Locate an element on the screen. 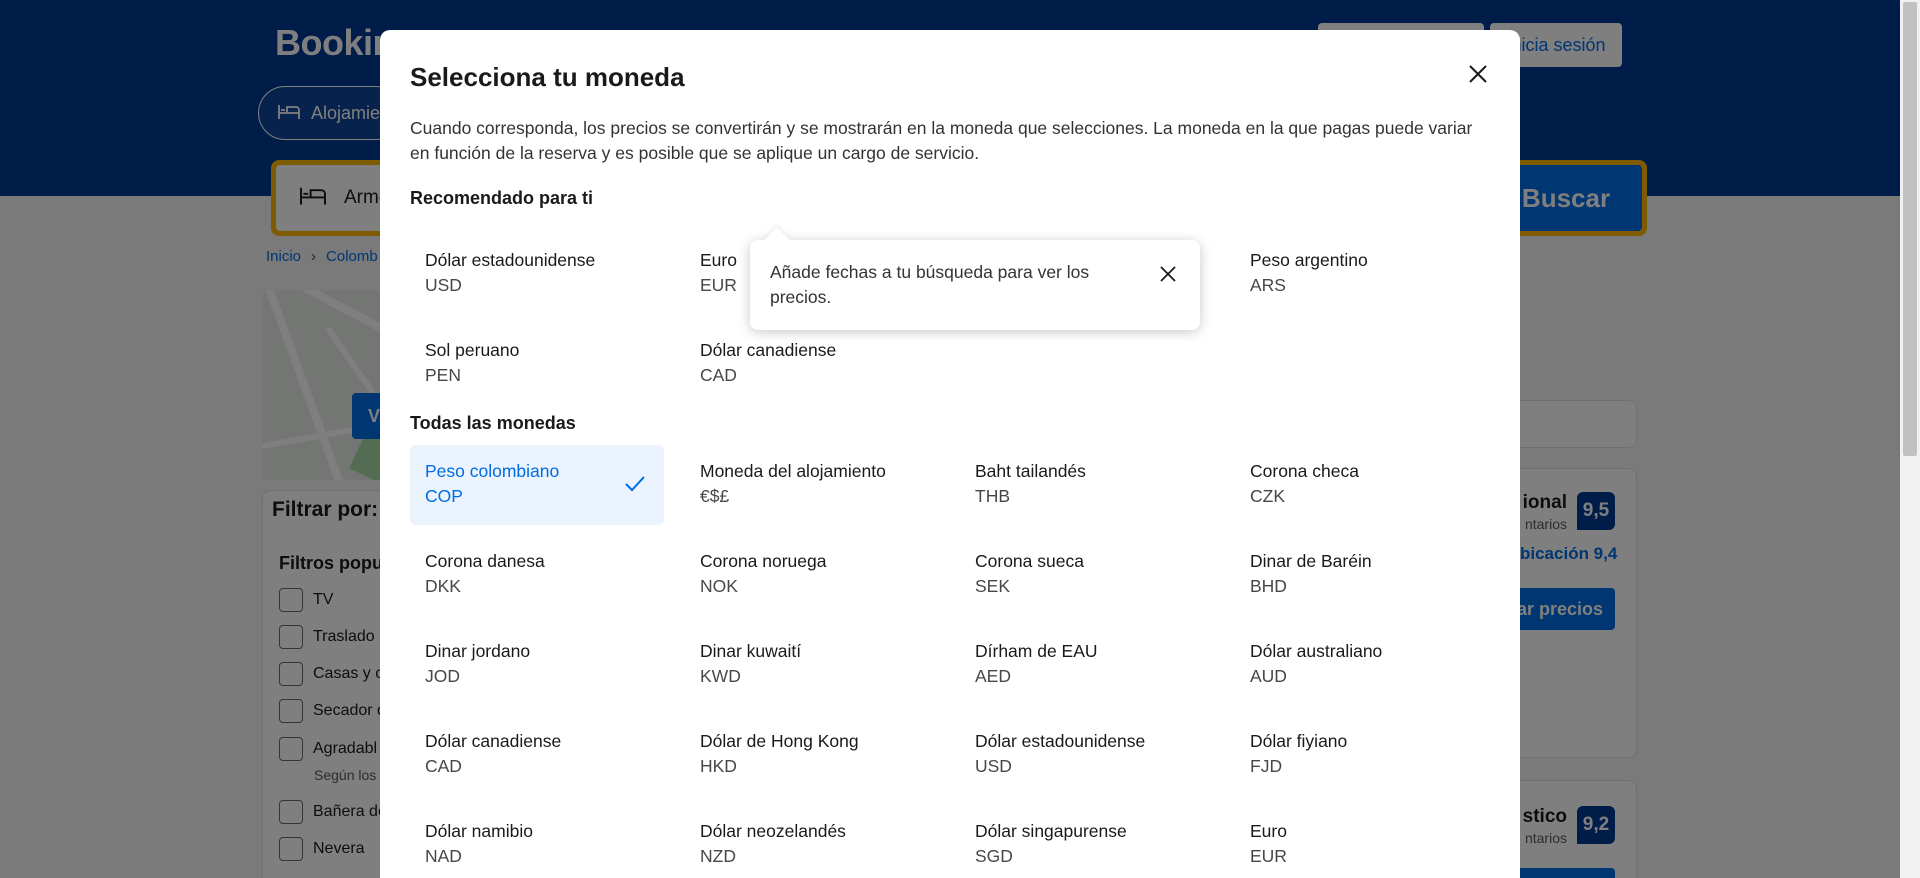 Image resolution: width=1920 pixels, height=878 pixels. currency-option-cop-selected: Peso colombiano COP is located at coordinates (537, 485).